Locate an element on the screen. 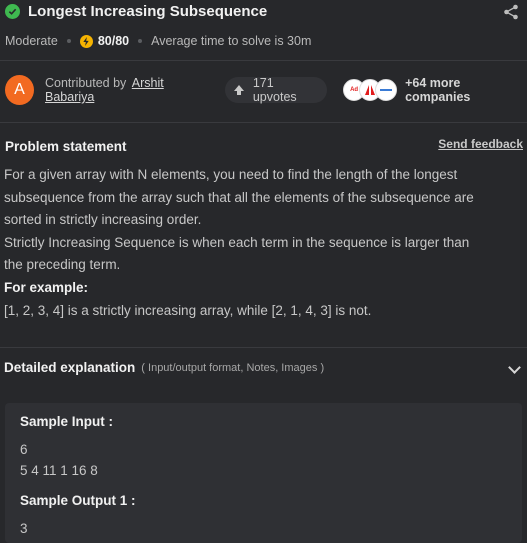  more-companies-link: +64 more companies is located at coordinates (465, 90).